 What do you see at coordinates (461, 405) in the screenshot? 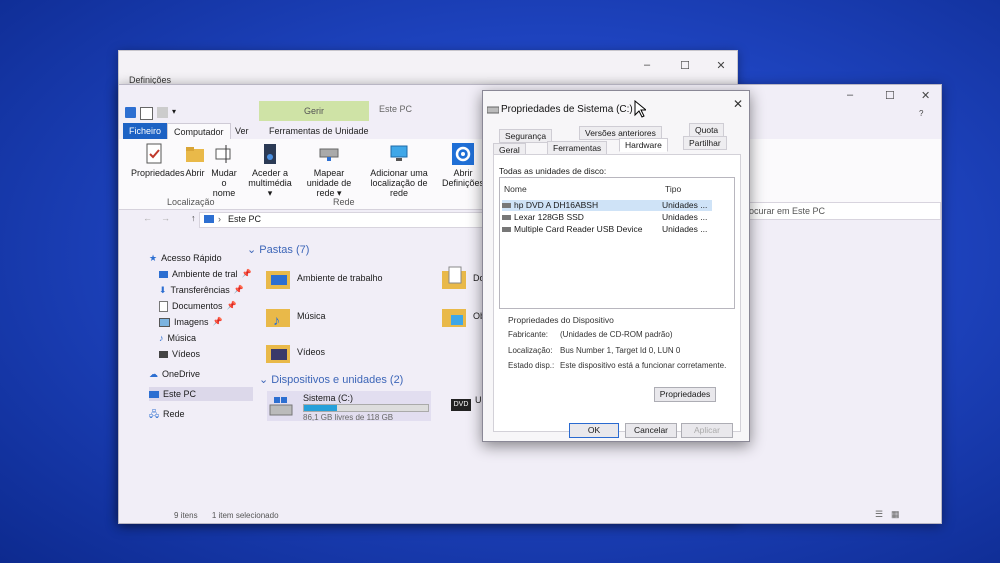
I see `dvd-drive-icon: DVD` at bounding box center [461, 405].